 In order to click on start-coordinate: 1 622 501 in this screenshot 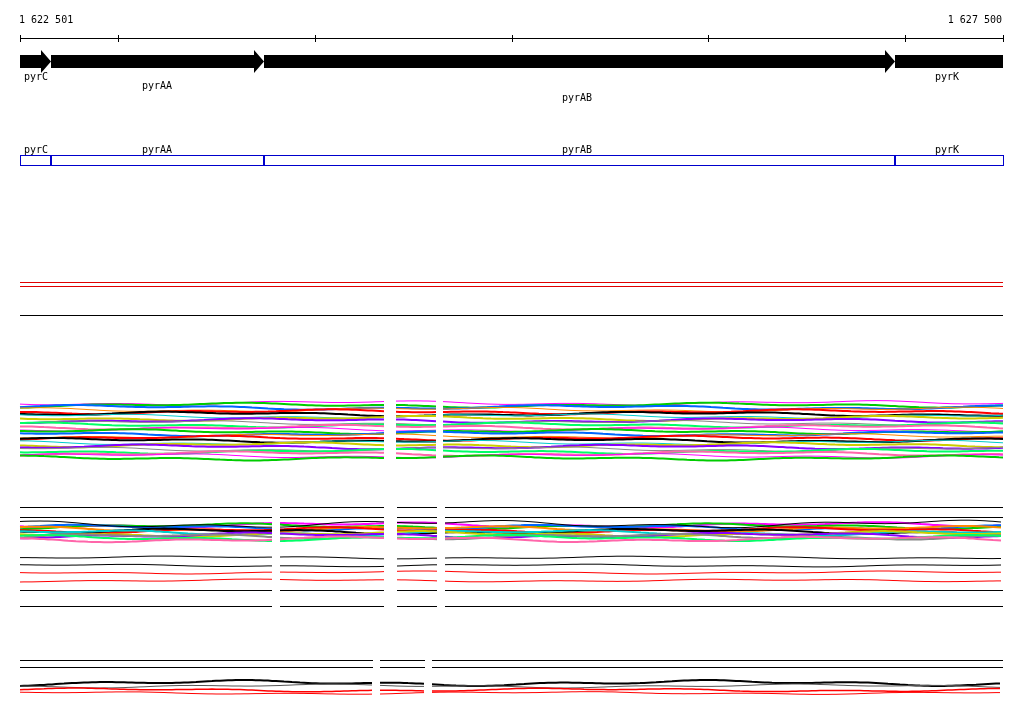, I will do `click(46, 19)`.